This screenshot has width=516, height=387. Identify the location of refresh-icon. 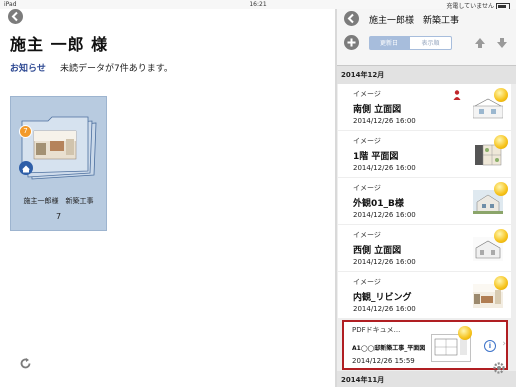
(25, 363).